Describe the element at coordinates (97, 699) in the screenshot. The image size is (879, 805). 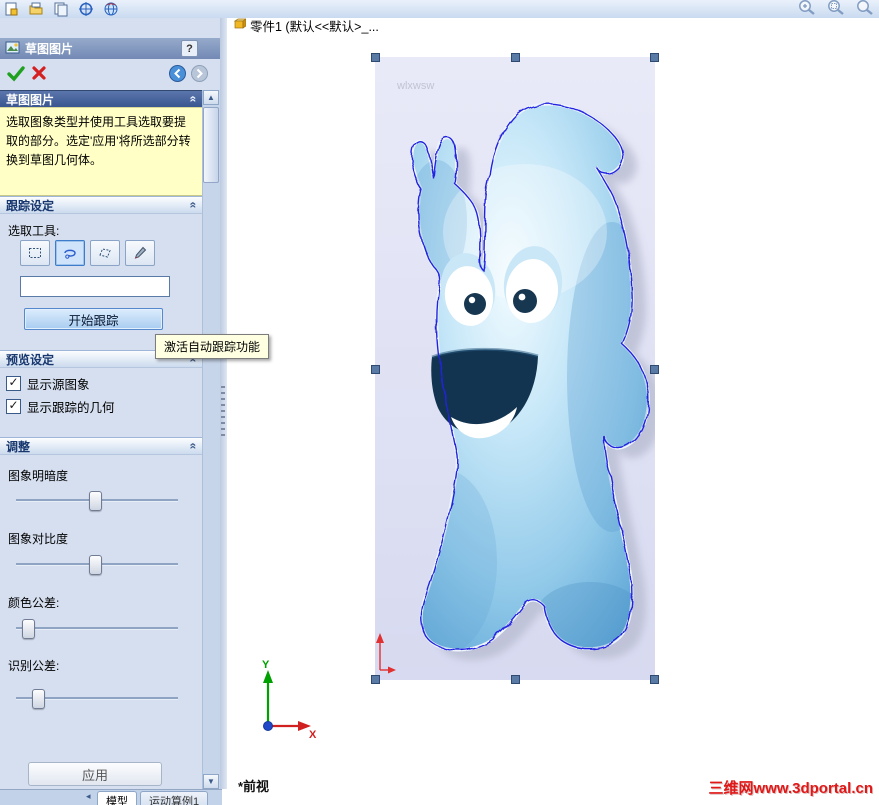
I see `recognition-tolerance-slider` at that location.